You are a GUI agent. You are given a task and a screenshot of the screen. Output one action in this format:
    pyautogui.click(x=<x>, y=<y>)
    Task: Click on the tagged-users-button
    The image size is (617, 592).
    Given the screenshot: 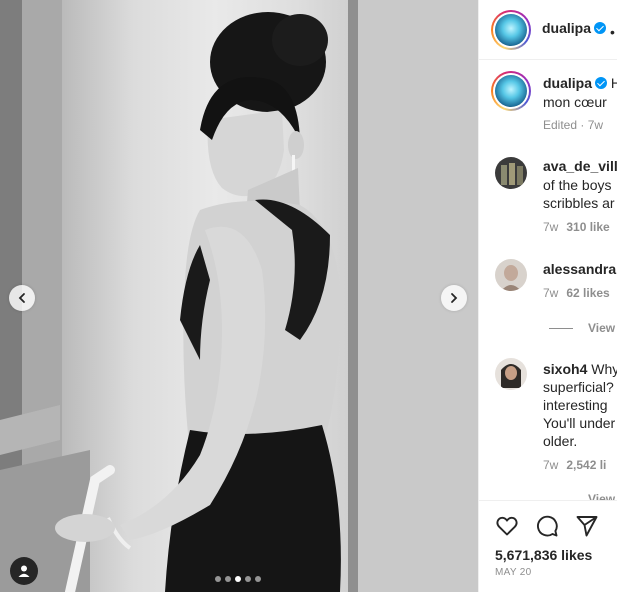 What is the action you would take?
    pyautogui.click(x=24, y=571)
    